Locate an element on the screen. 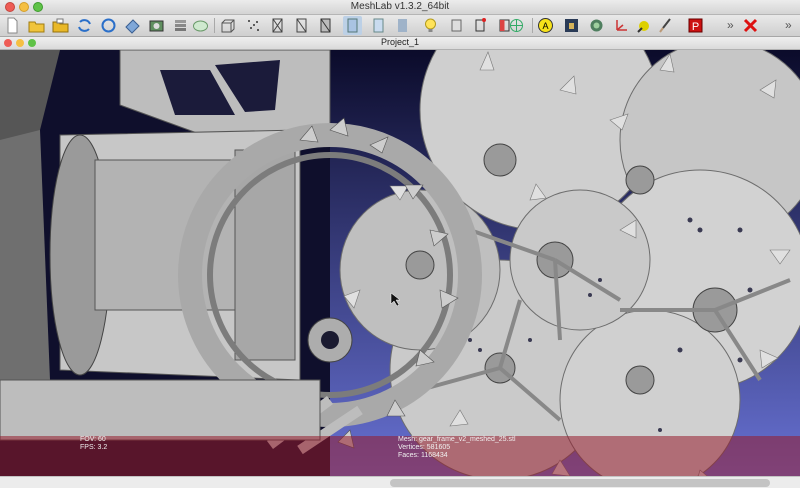 The image size is (800, 488). flat-shading-icon is located at coordinates (352, 25).